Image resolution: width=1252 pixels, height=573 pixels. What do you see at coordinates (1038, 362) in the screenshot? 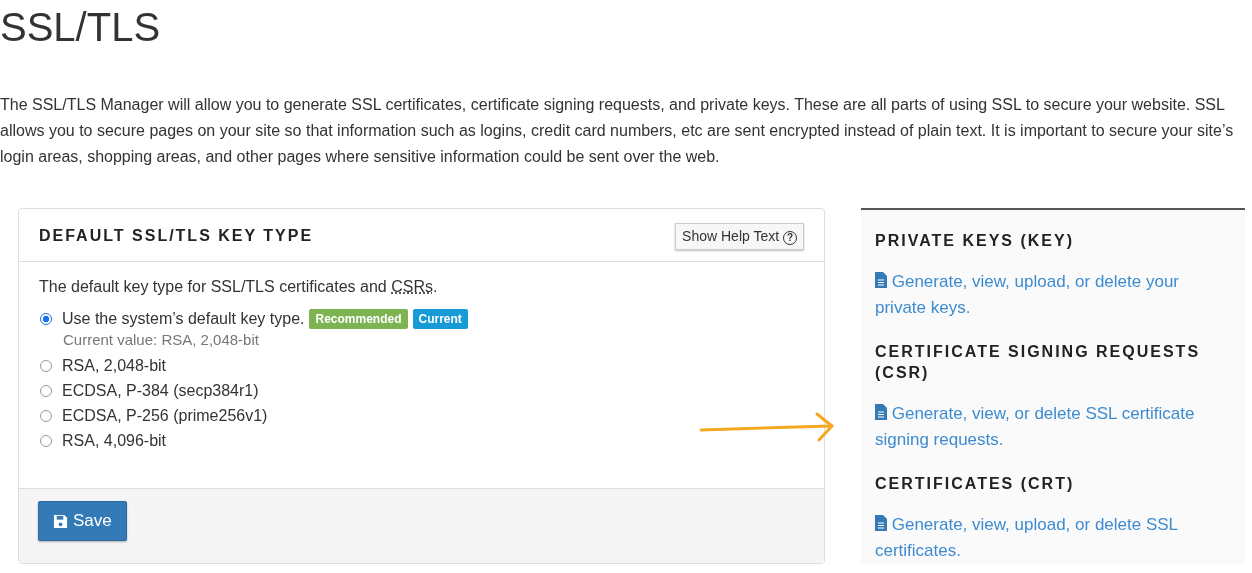
I see `section-heading: CERTIFICATE SIGNING REQUESTS (CSR)` at bounding box center [1038, 362].